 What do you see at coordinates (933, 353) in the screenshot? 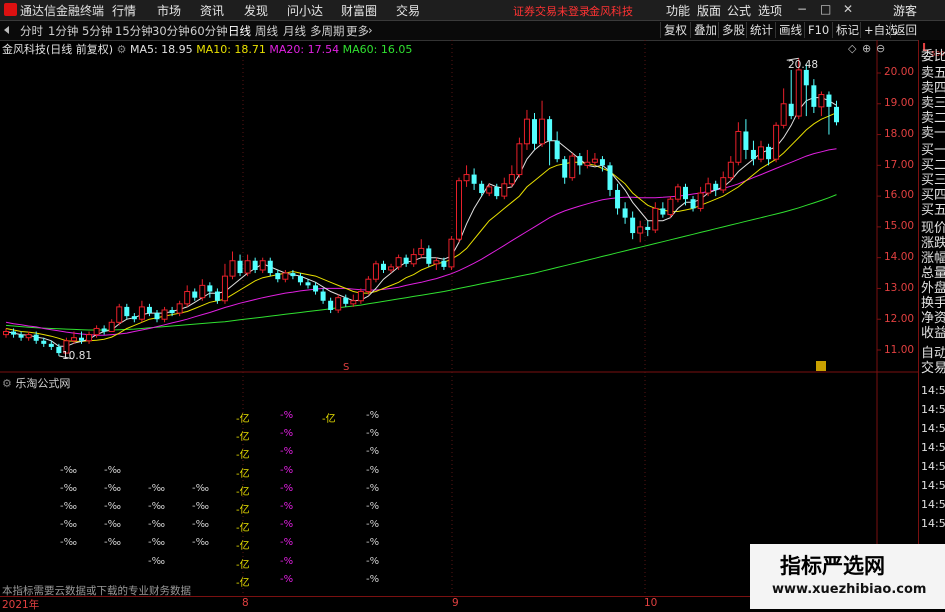
I see `auto-trade-label: 自动` at bounding box center [933, 353].